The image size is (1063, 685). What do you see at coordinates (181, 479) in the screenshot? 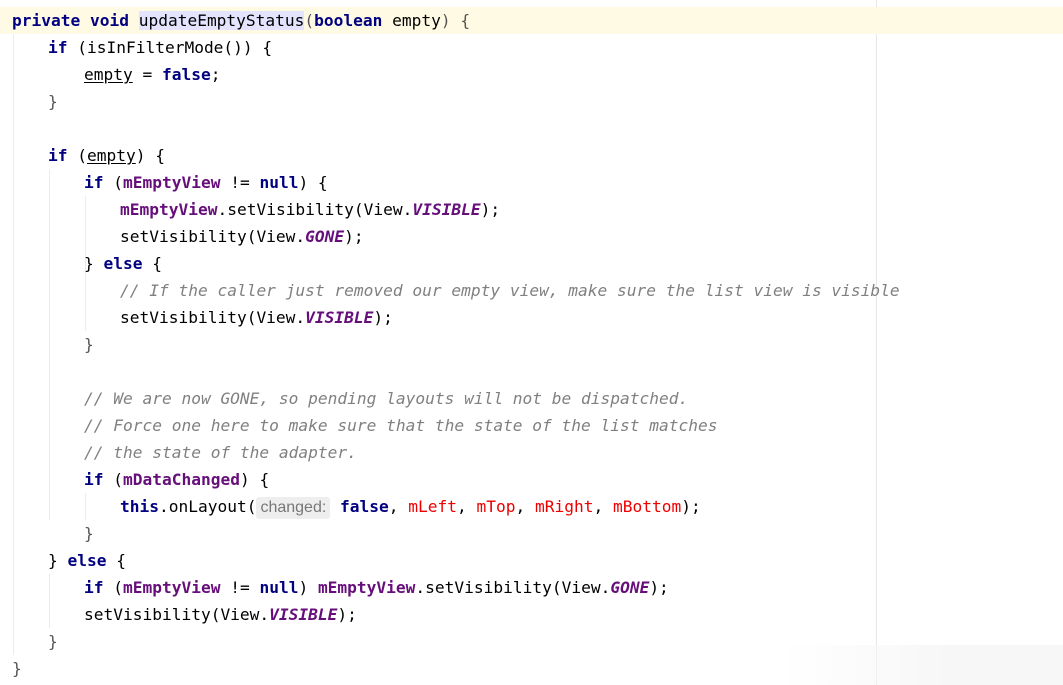
I see `code-token: mDataChanged` at bounding box center [181, 479].